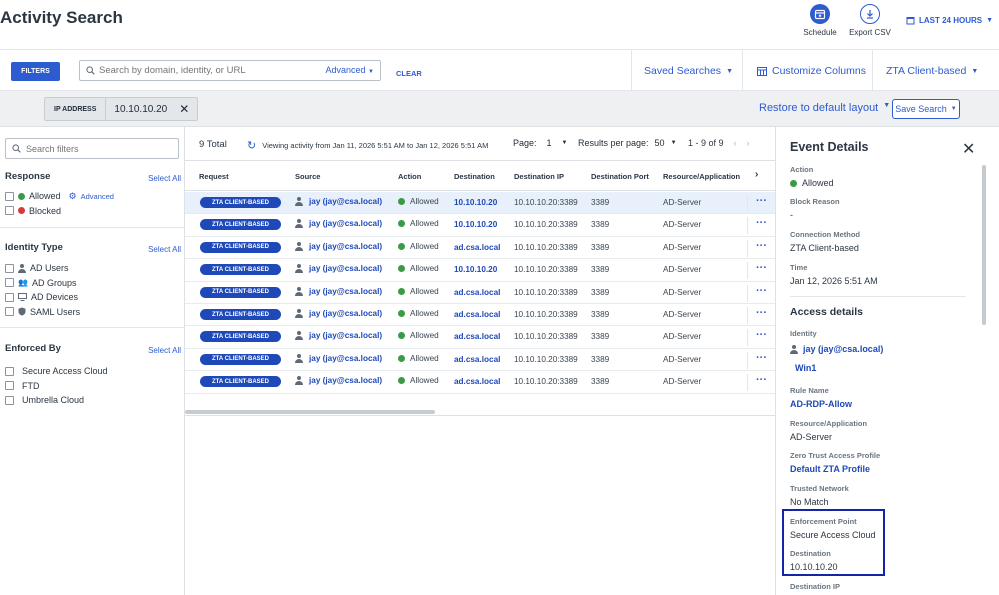 The height and width of the screenshot is (595, 999). I want to click on time-range-label: LAST 24 HOURS, so click(951, 20).